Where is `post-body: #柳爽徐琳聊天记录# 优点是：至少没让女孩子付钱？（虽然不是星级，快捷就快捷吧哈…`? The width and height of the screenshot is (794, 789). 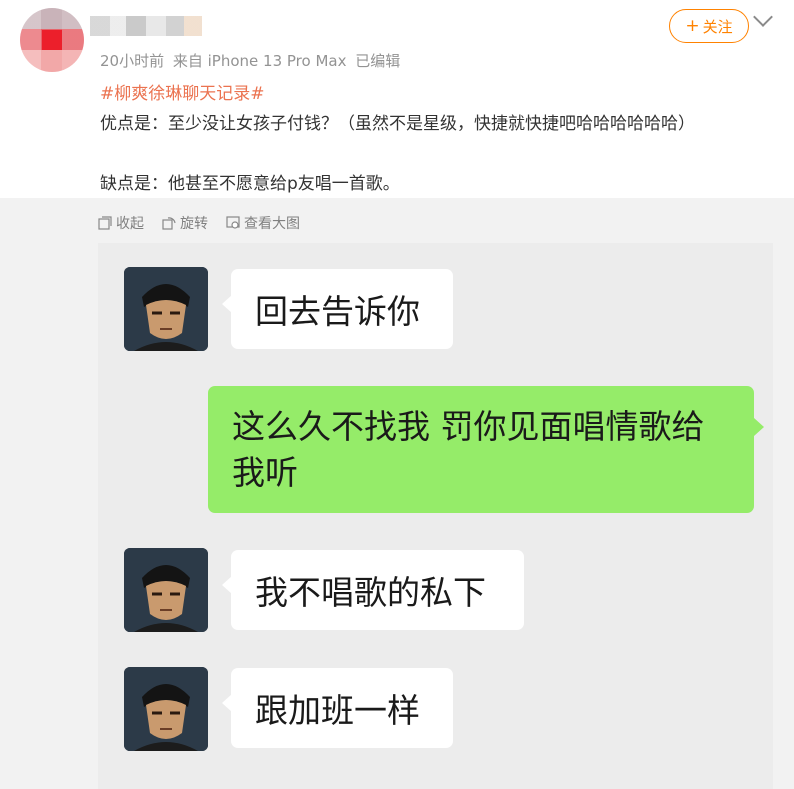 post-body: #柳爽徐琳聊天记录# 优点是：至少没让女孩子付钱？（虽然不是星级，快捷就快捷吧哈… is located at coordinates (397, 139).